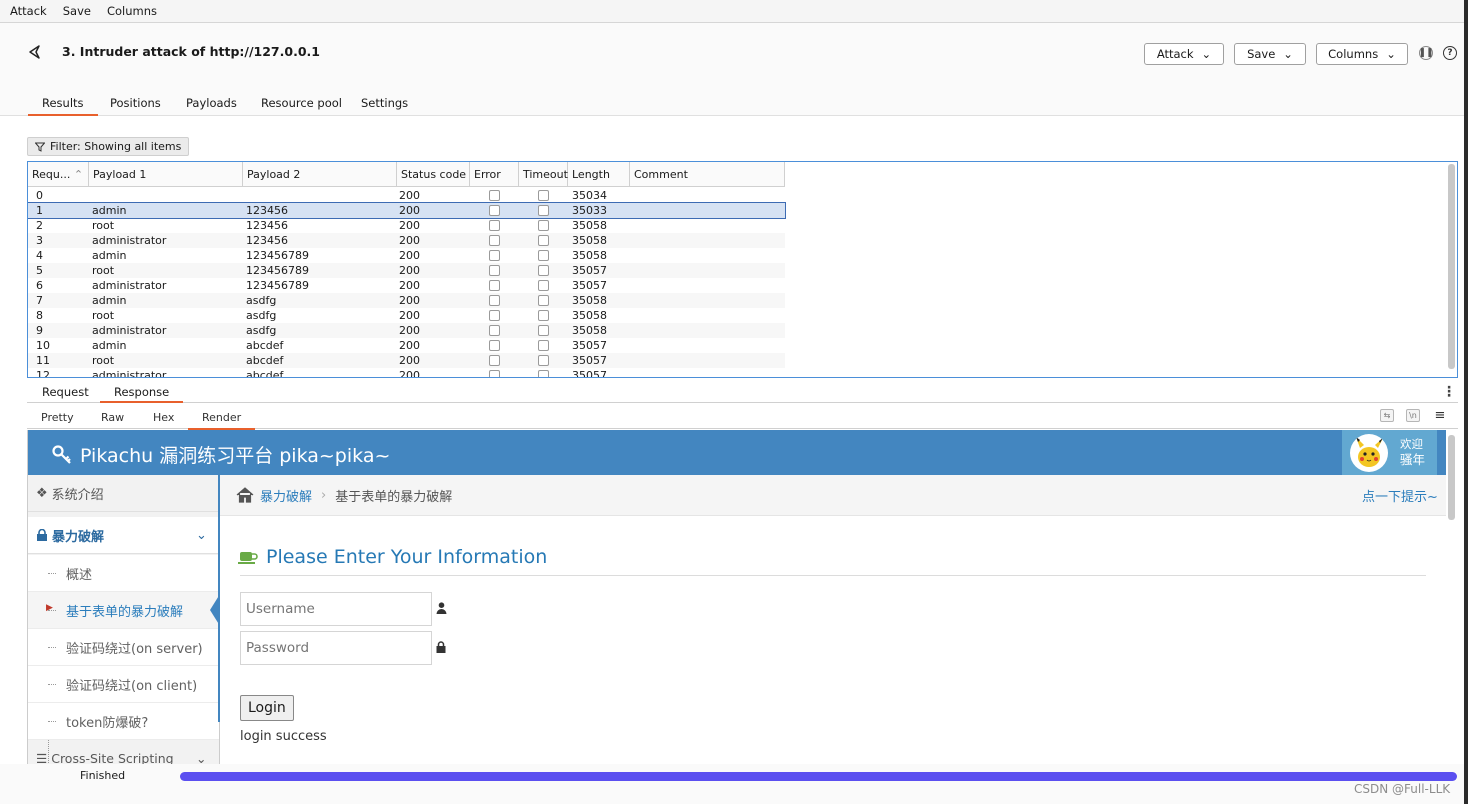 This screenshot has width=1468, height=804. I want to click on render-scrollbar, so click(1451, 477).